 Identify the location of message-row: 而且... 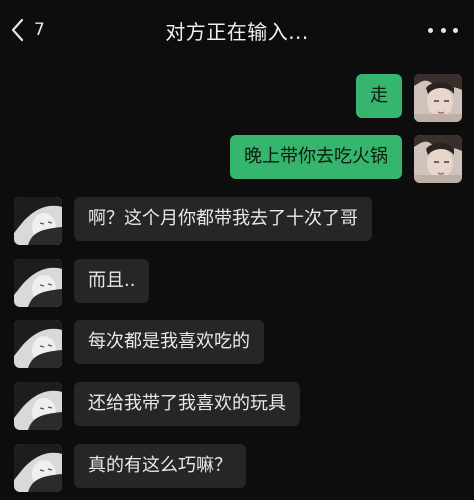
(82, 283).